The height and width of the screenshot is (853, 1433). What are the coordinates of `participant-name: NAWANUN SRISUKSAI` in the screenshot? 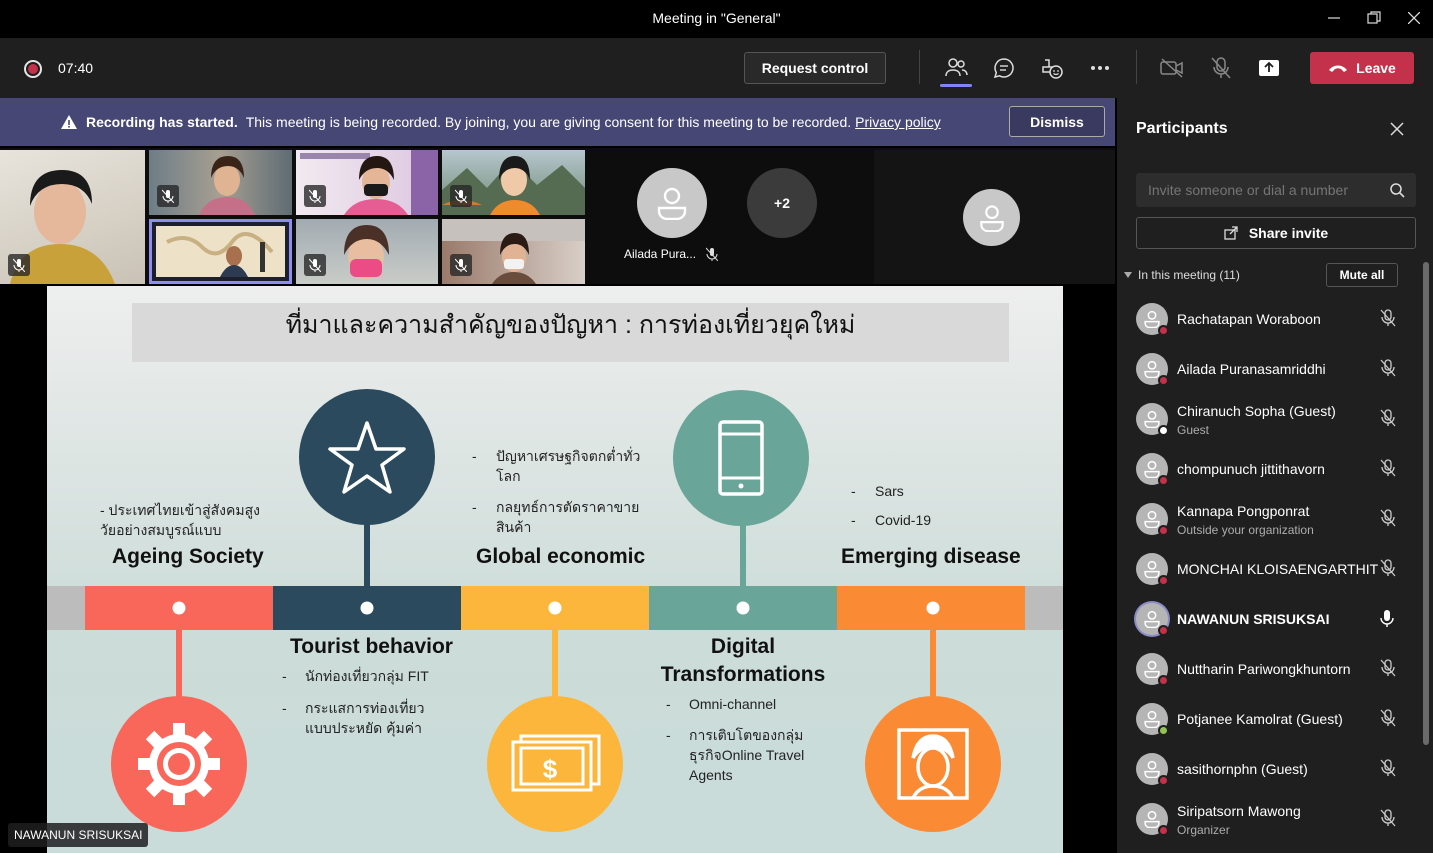 It's located at (1253, 619).